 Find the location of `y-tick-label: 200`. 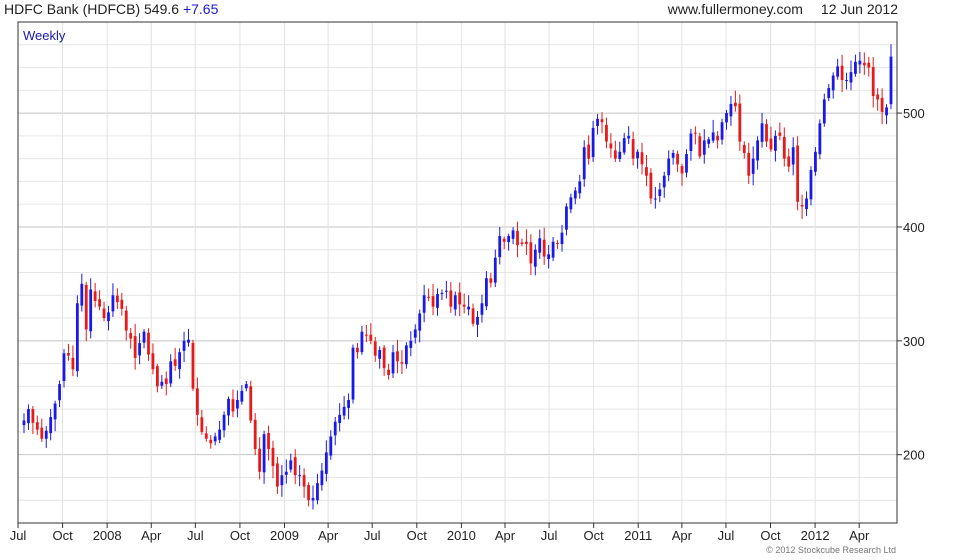

y-tick-label: 200 is located at coordinates (914, 455).